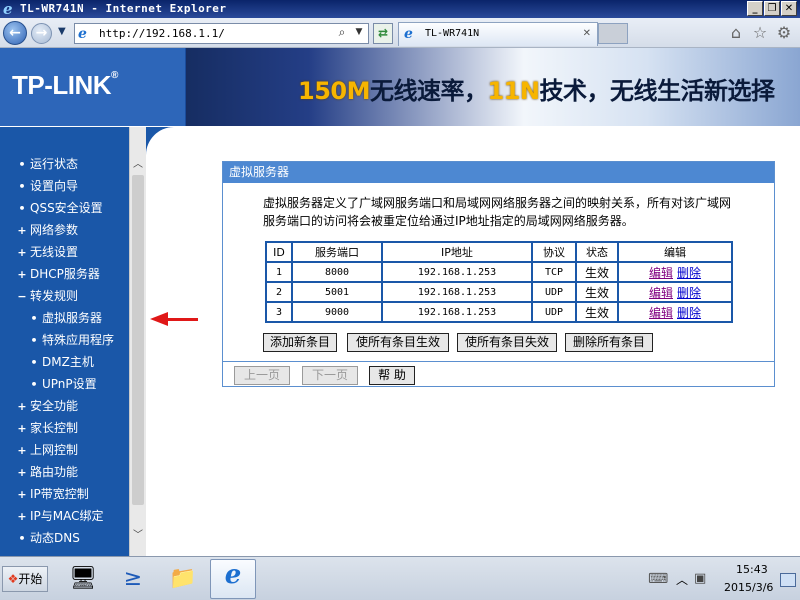 The image size is (800, 600). Describe the element at coordinates (57, 362) in the screenshot. I see `sidebar-item: • DMZ主机` at that location.